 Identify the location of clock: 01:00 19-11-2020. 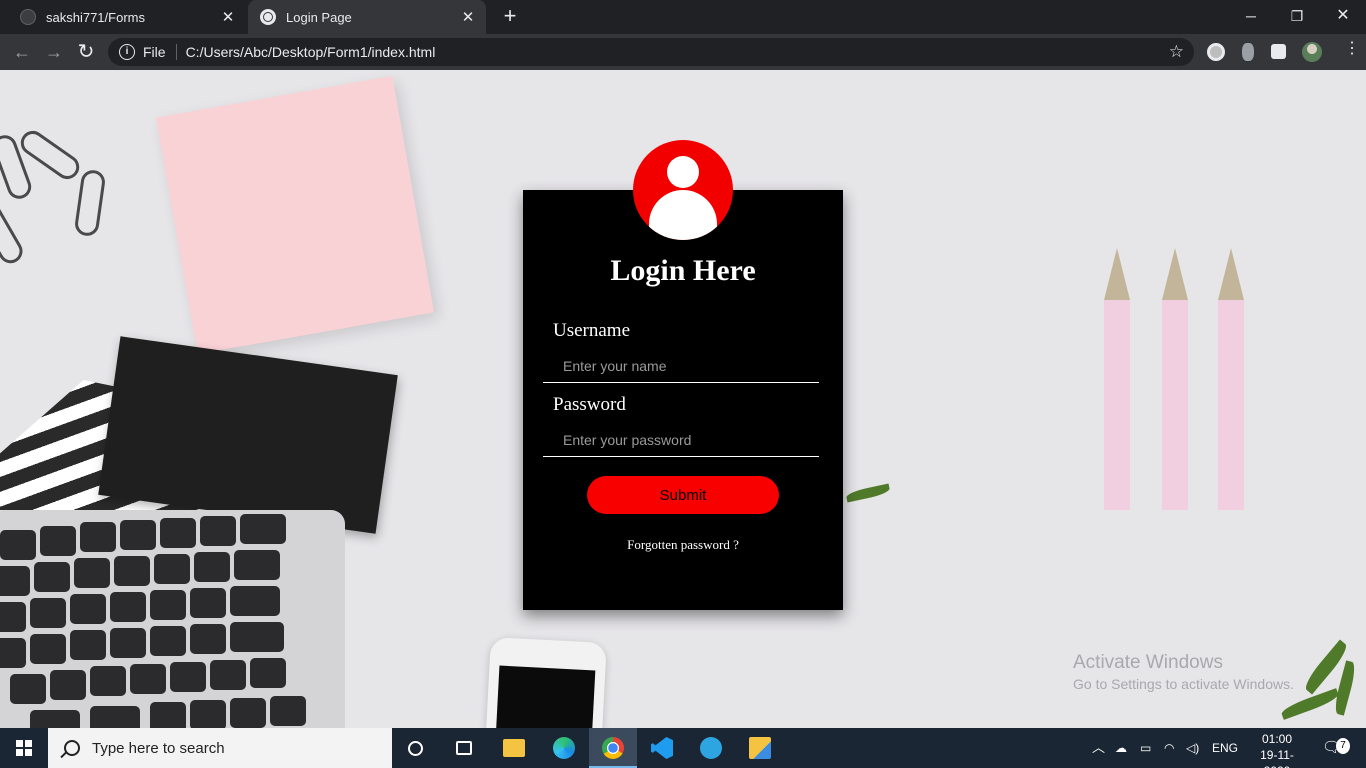
(1277, 749).